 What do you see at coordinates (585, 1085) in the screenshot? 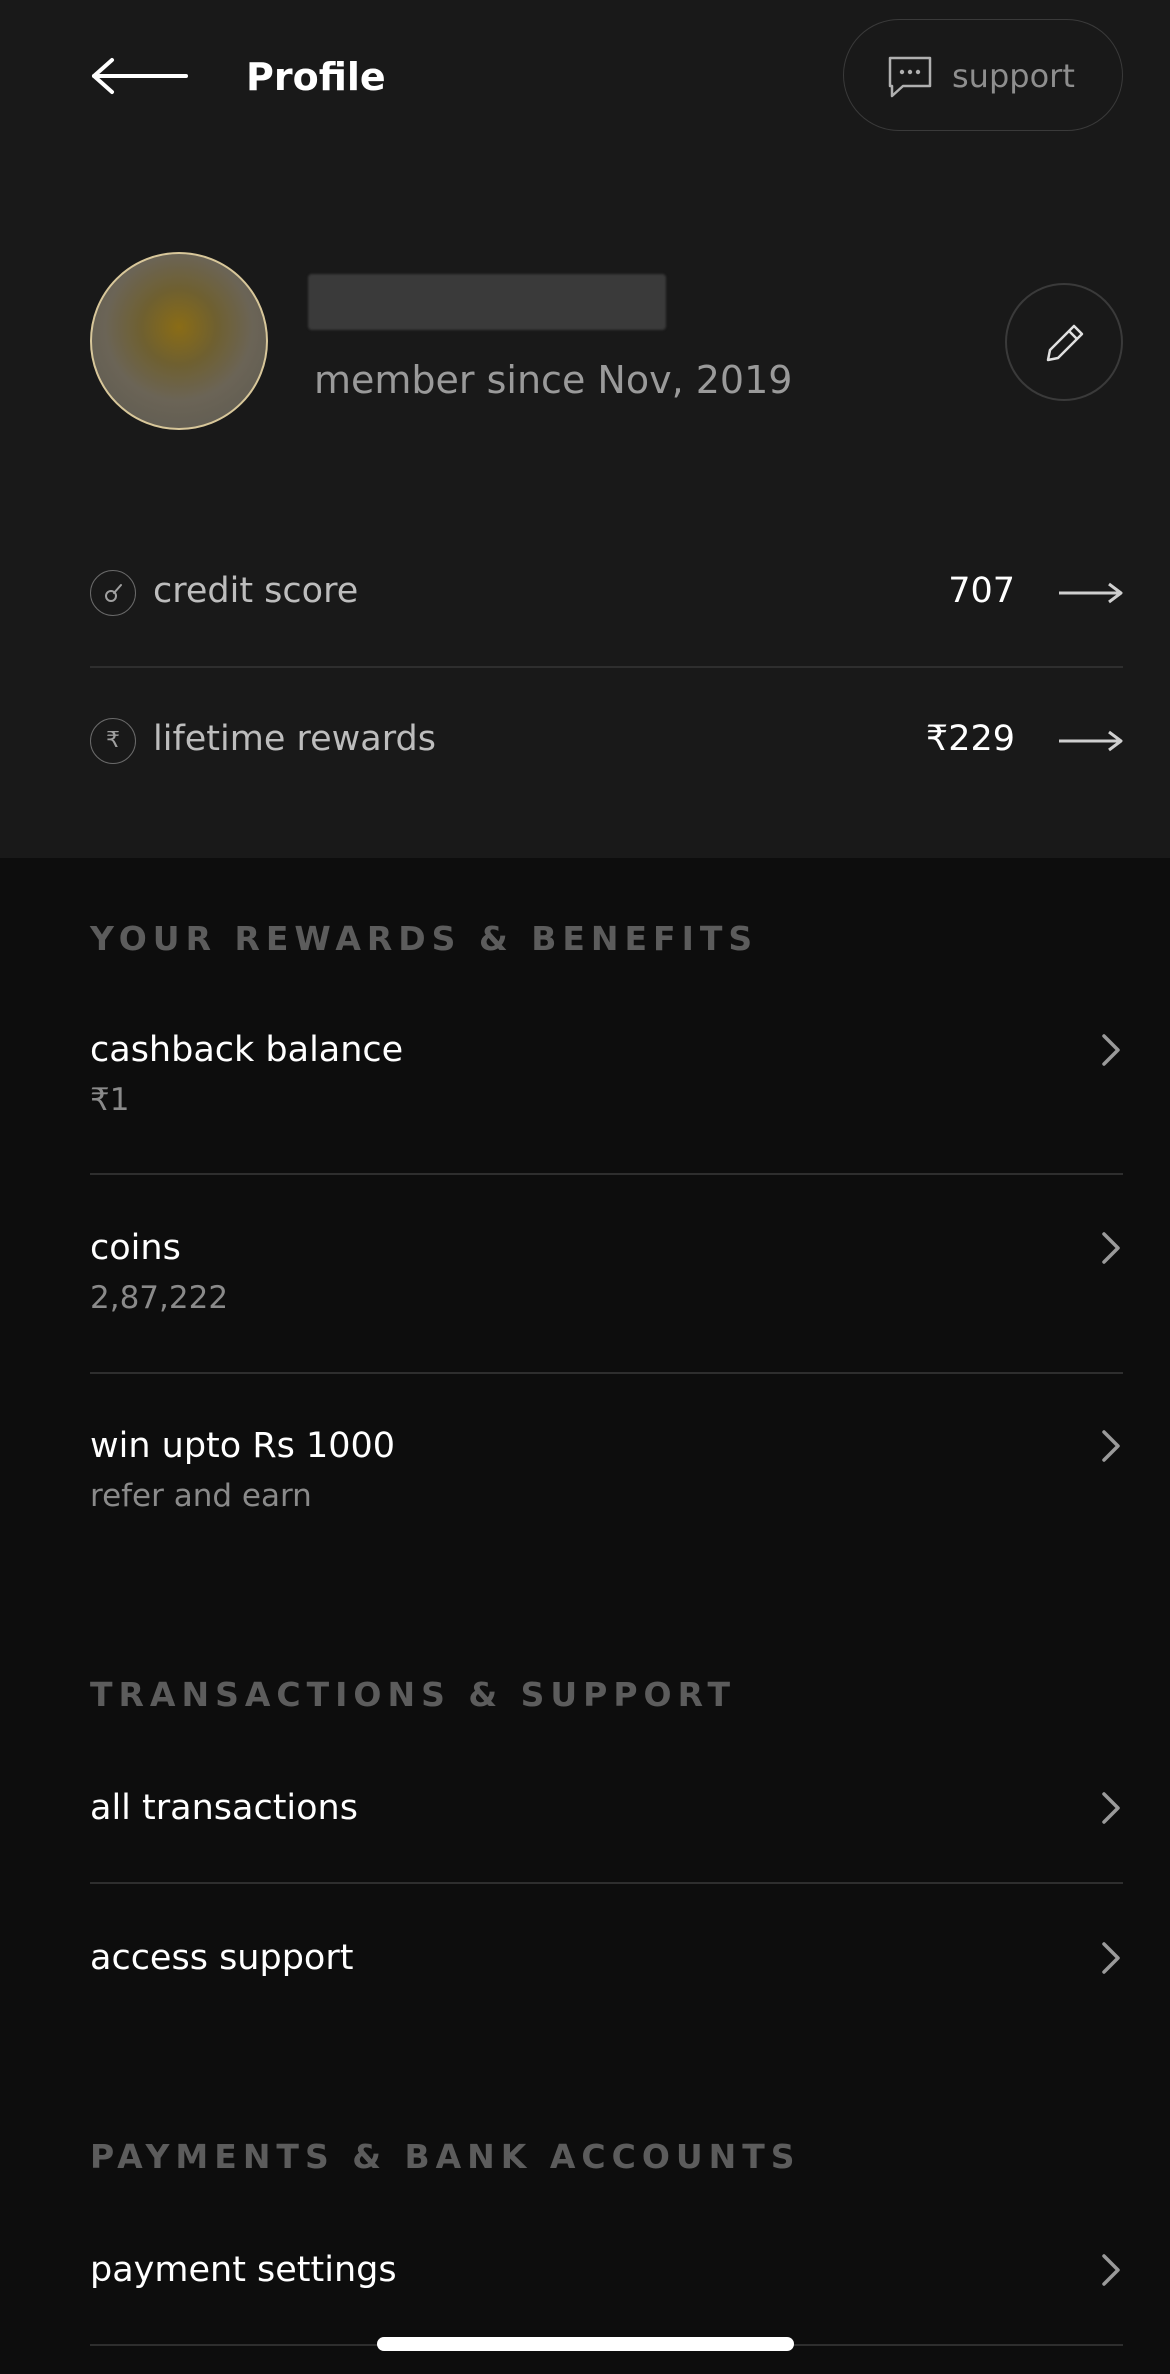
I see `cashback-balance-item: cashback balance ₹1` at bounding box center [585, 1085].